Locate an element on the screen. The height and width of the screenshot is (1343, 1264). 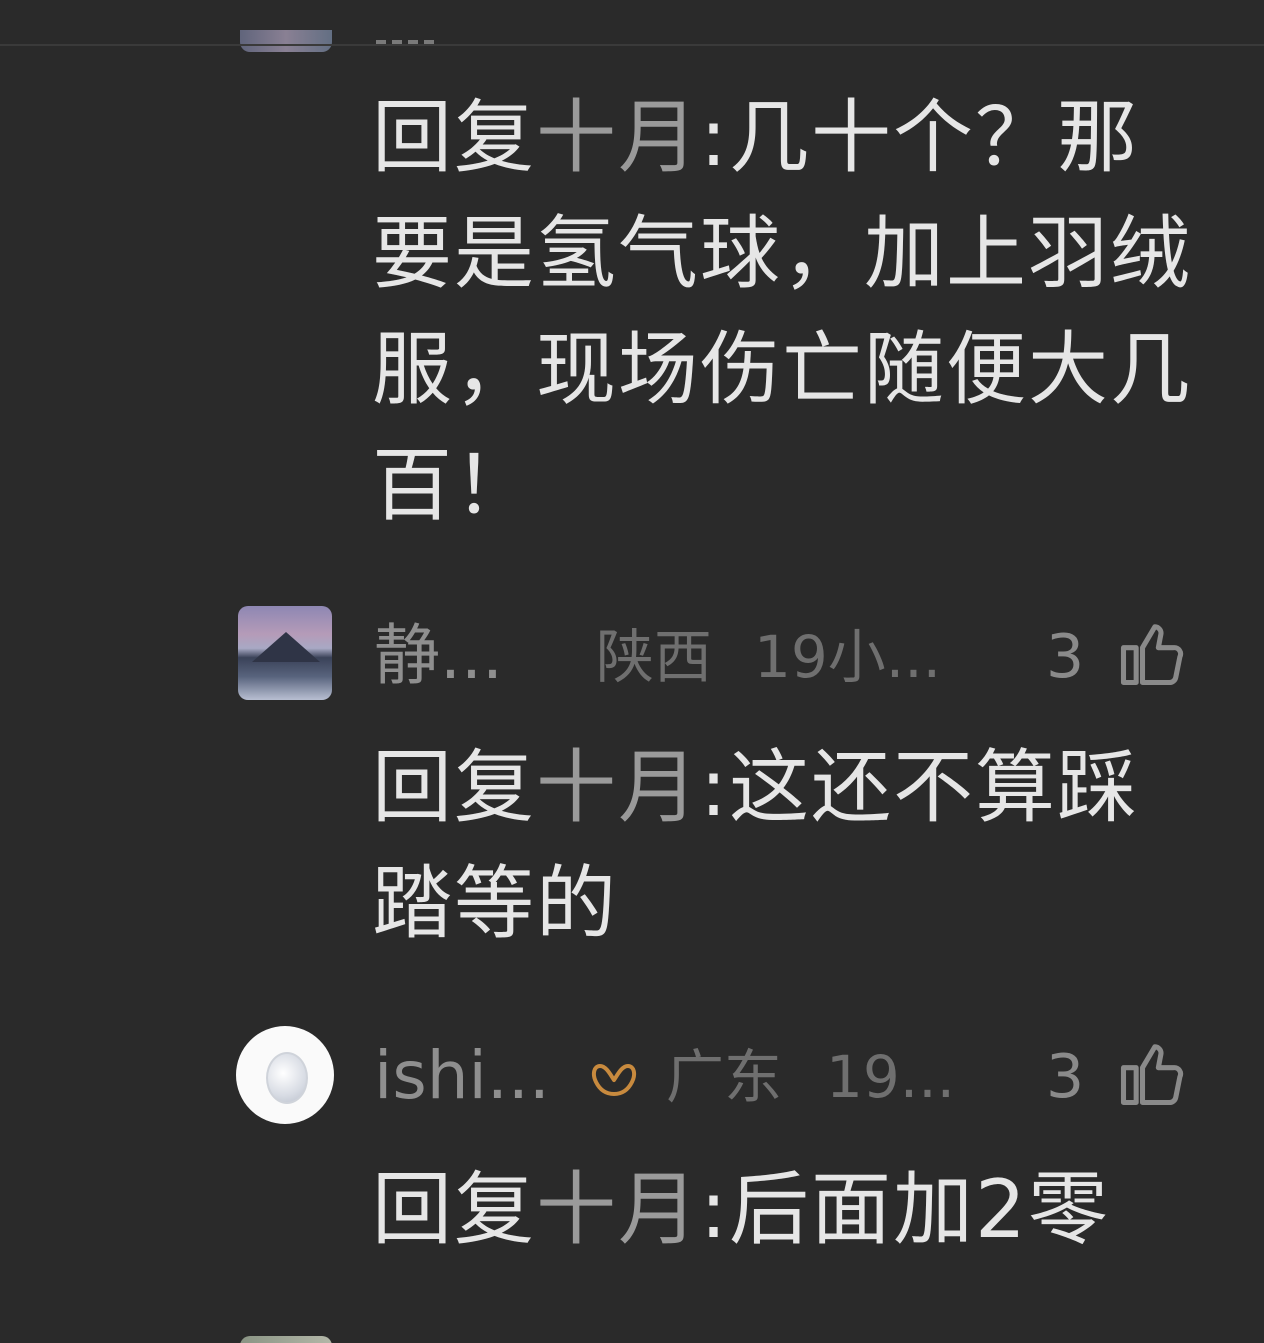
reply-text: 回复十月:后面加2零 is located at coordinates (787, 1210).